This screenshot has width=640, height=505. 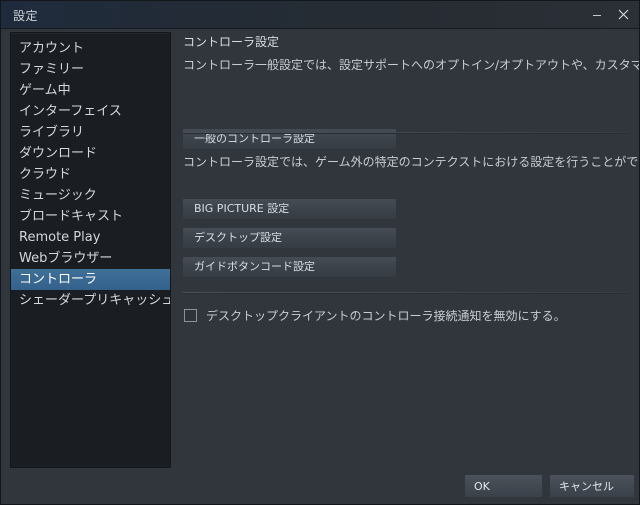 I want to click on disable-controller-notification-row: デスクトップクライアントのコントローラ接続通知を無効にする。, so click(x=375, y=315).